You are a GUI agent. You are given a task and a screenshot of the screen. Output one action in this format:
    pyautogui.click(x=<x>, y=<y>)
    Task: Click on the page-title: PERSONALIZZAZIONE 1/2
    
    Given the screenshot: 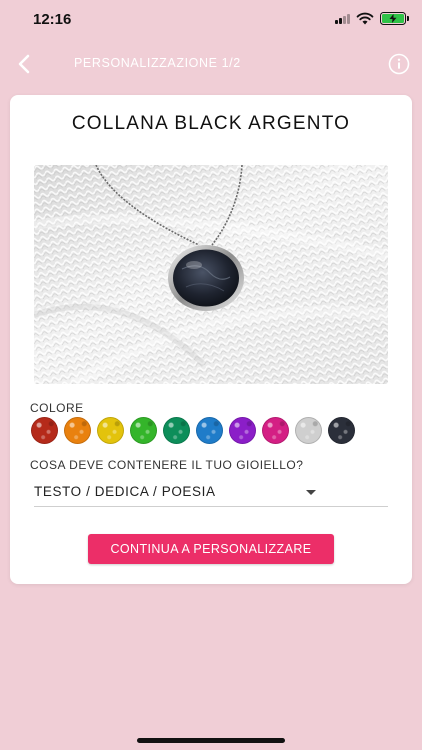 What is the action you would take?
    pyautogui.click(x=157, y=63)
    